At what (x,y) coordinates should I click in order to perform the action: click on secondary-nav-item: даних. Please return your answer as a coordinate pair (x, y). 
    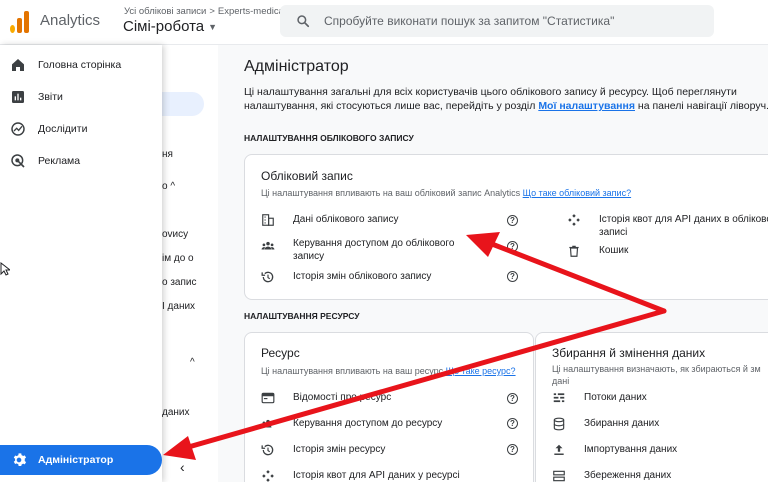
    Looking at the image, I should click on (176, 412).